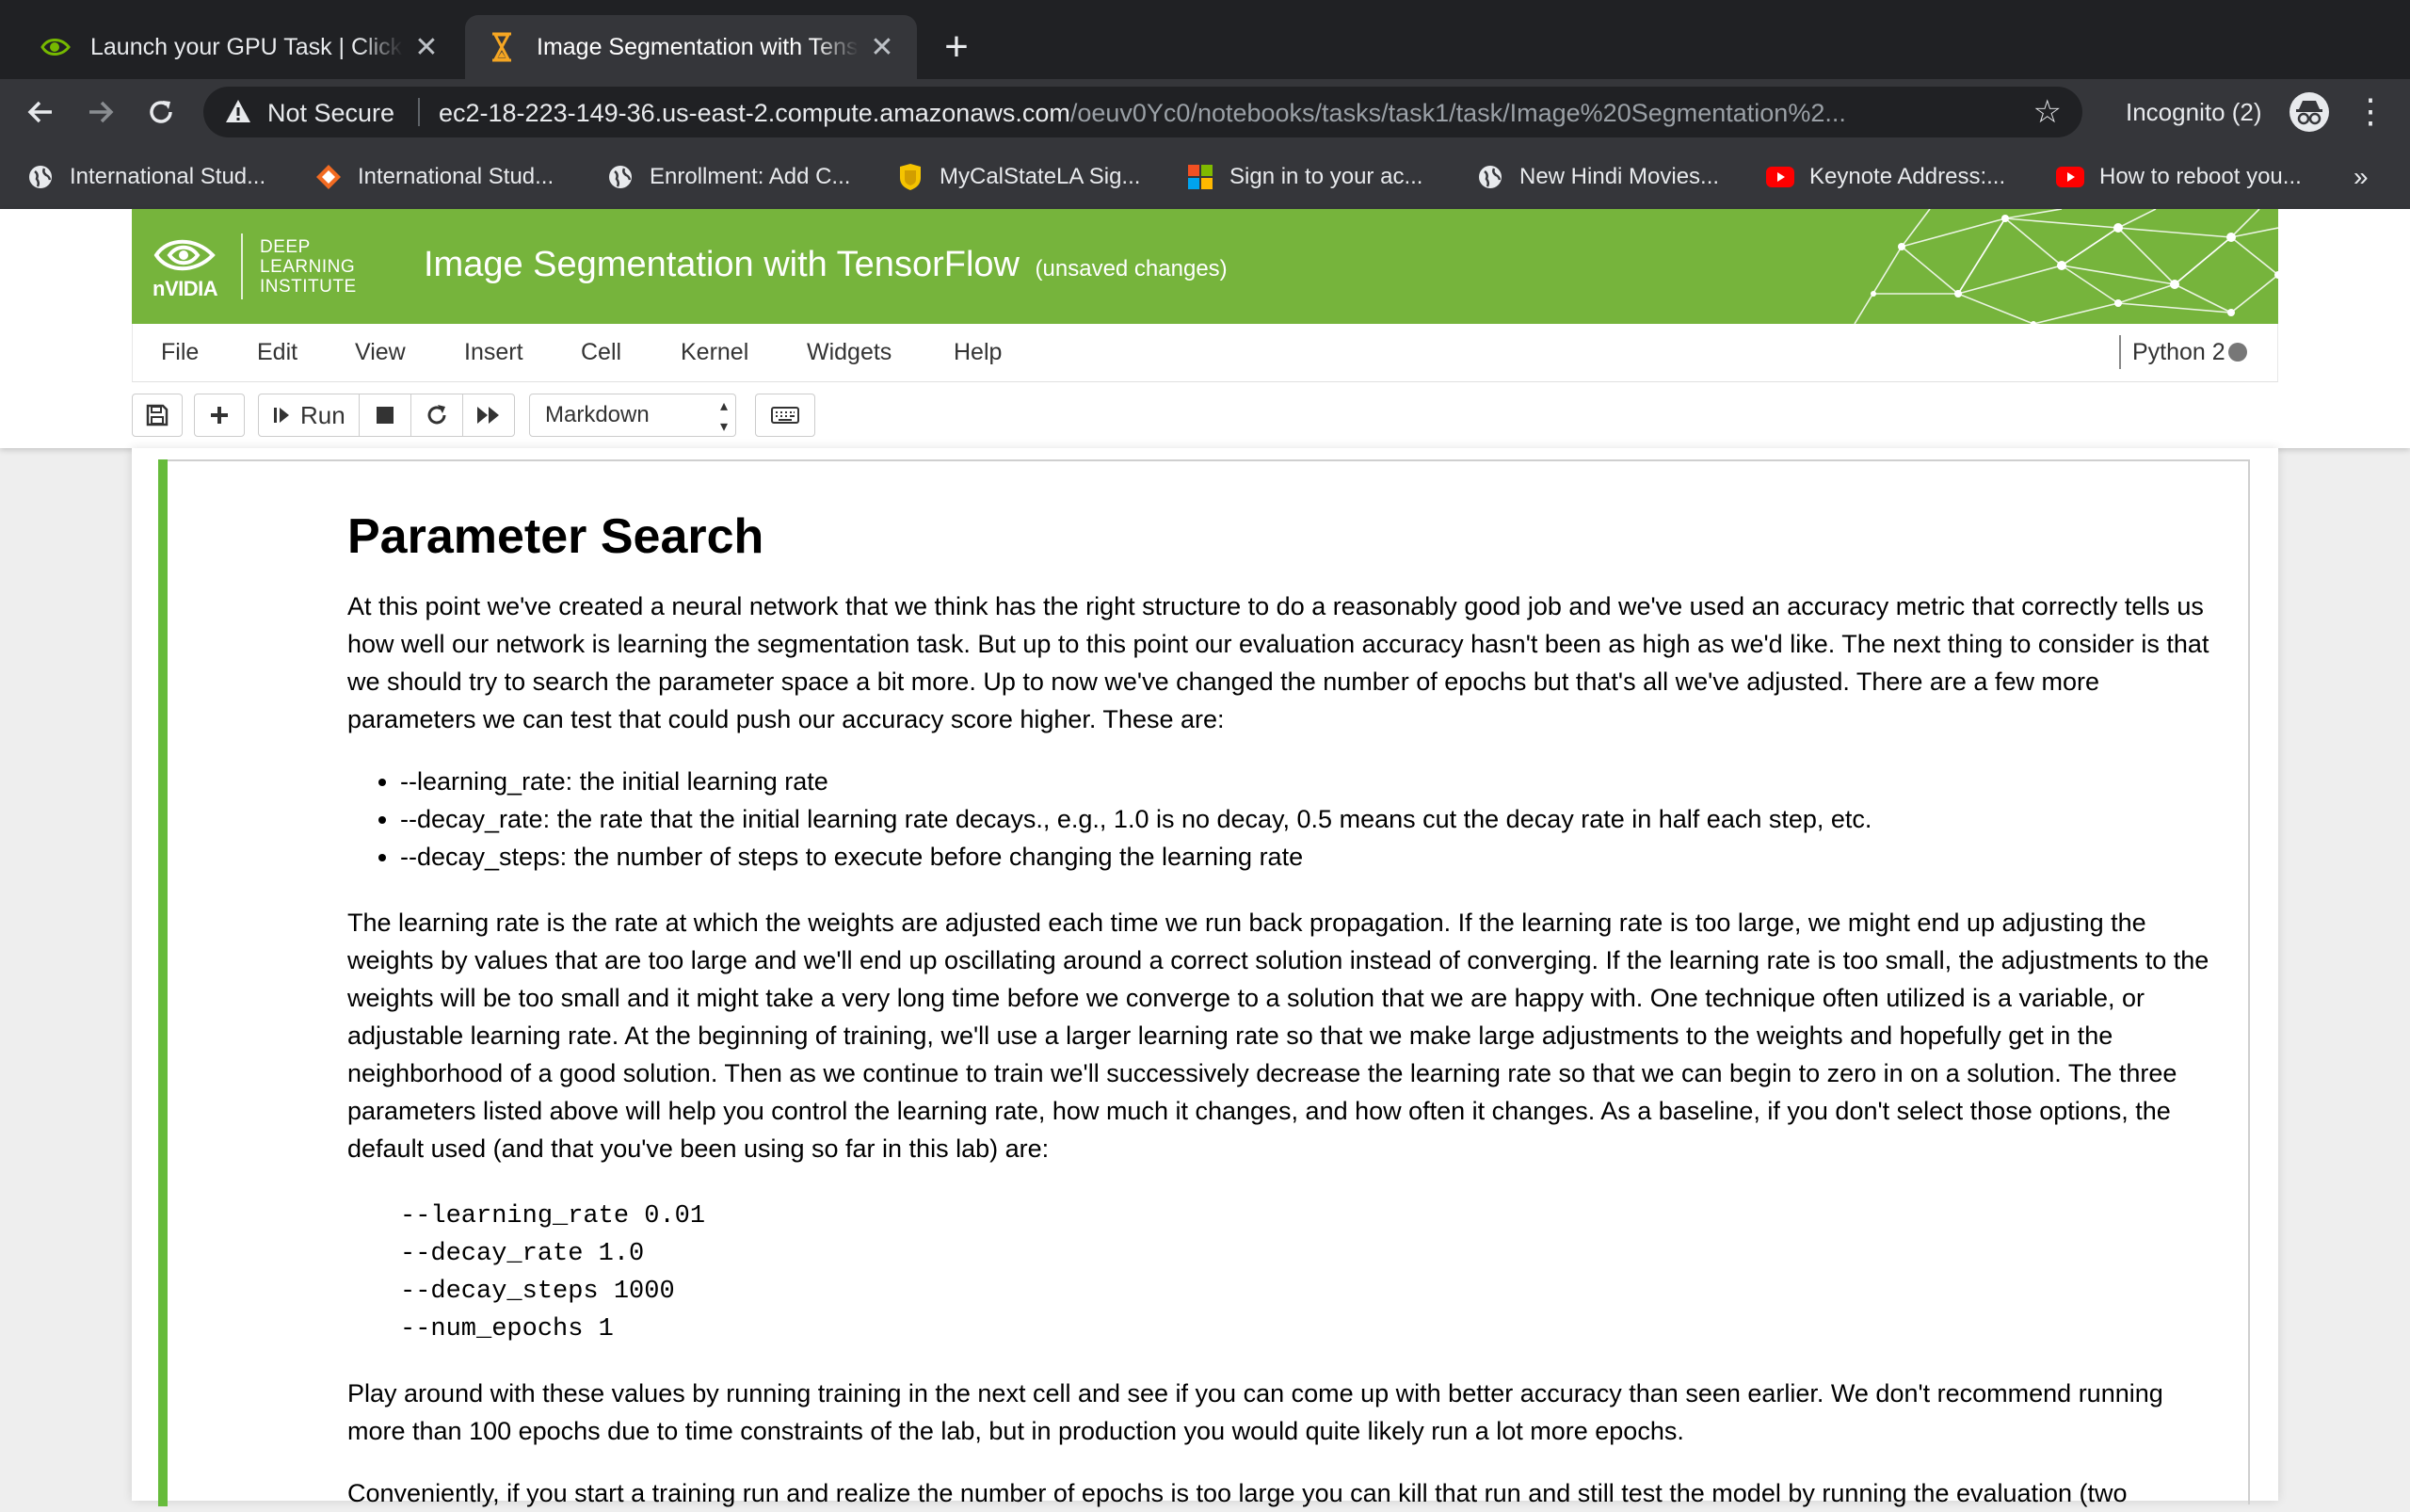  What do you see at coordinates (910, 177) in the screenshot?
I see `shield-logo-icon` at bounding box center [910, 177].